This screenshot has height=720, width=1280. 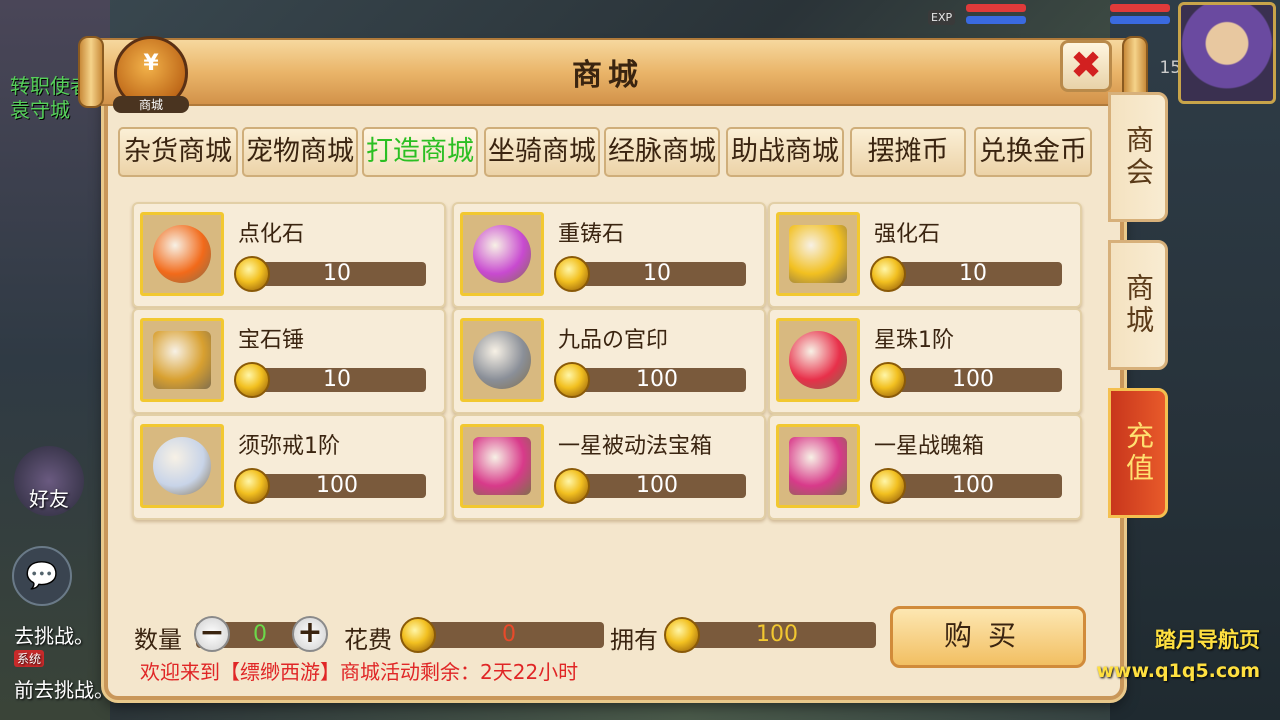 I want to click on item-name: 一星被动法宝箱, so click(x=635, y=446).